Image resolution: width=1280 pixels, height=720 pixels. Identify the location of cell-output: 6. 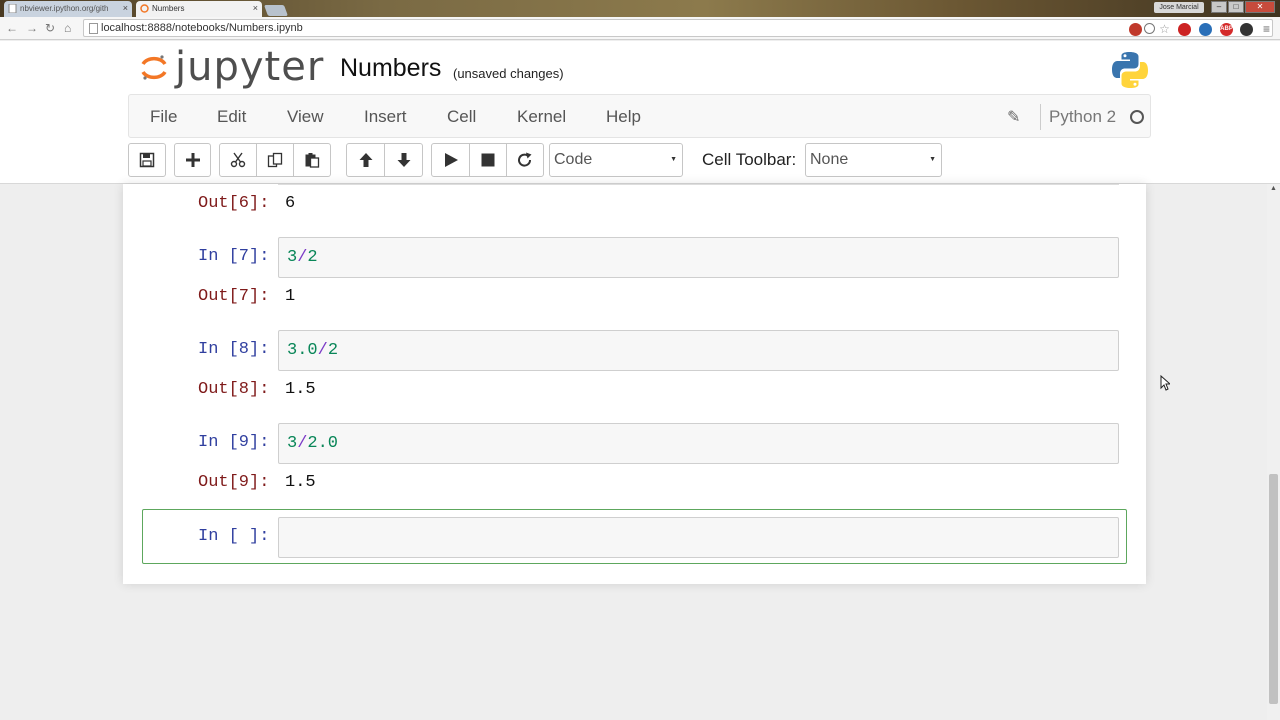
(290, 203).